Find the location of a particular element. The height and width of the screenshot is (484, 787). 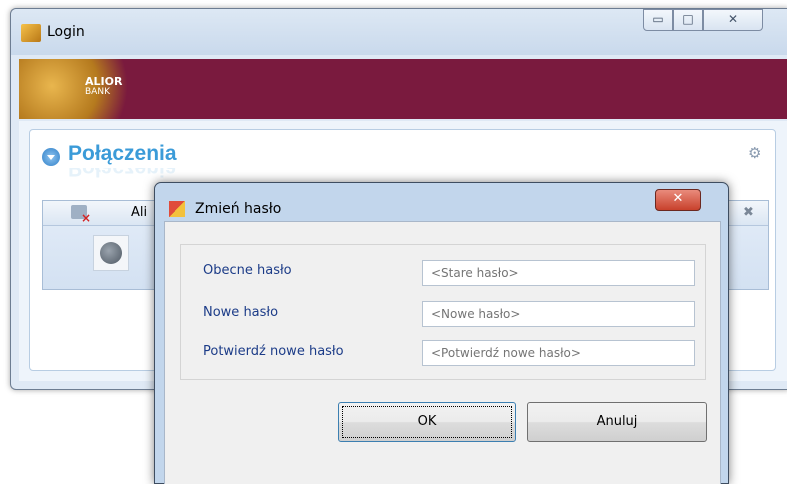

close-button: ✕ is located at coordinates (733, 20).